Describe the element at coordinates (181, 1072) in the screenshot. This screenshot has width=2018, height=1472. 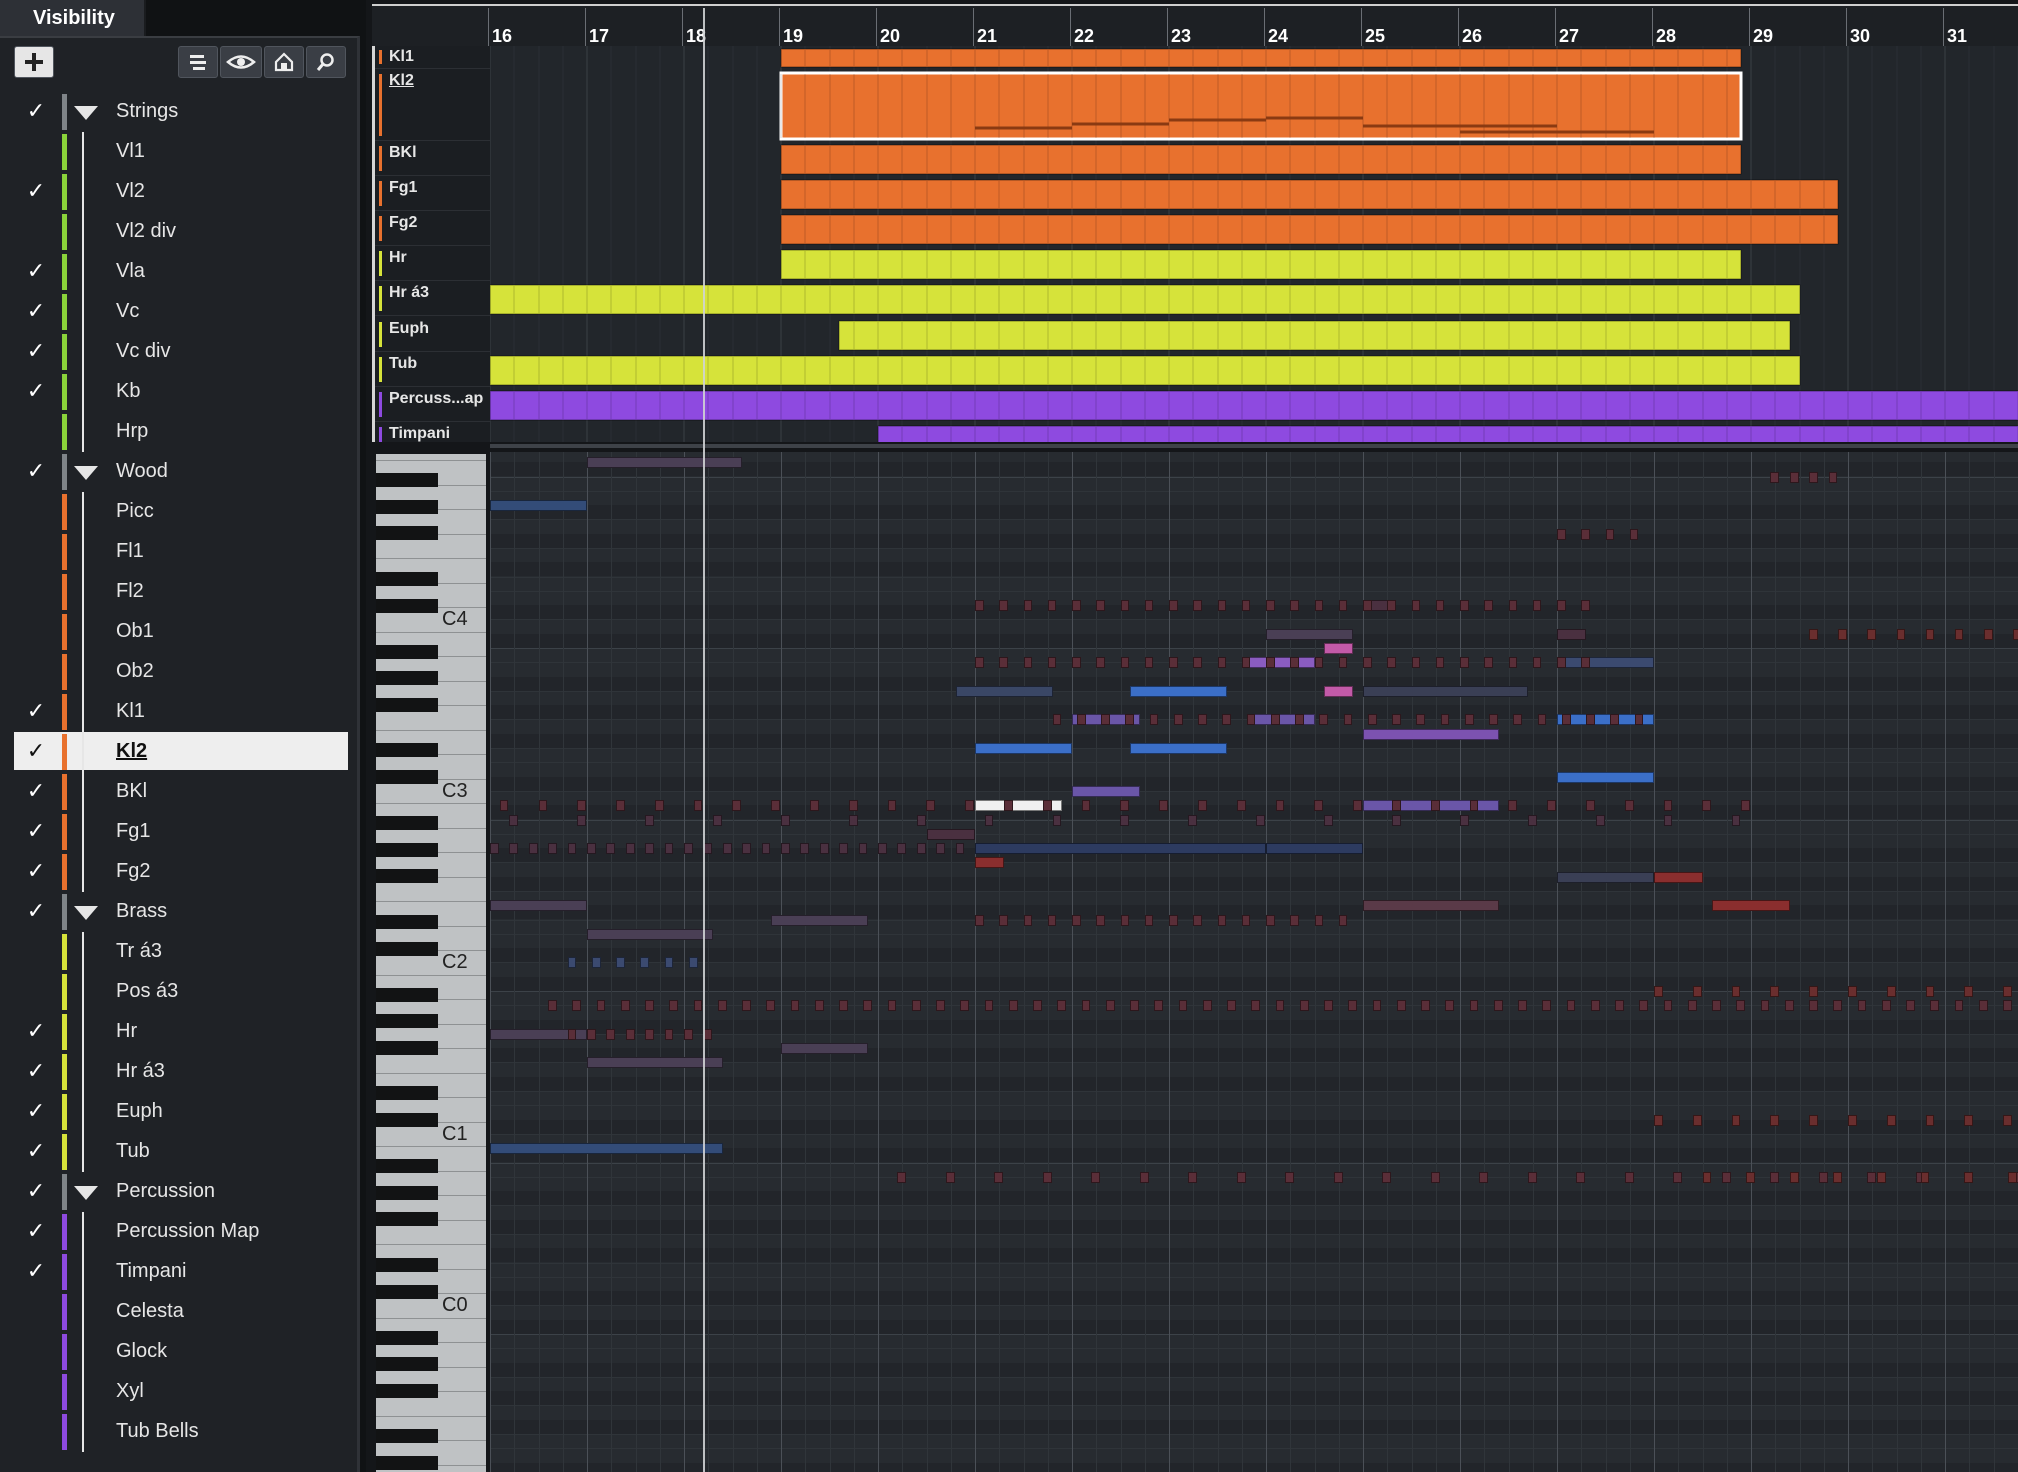
I see `track-row-hr-3: ✓ Hr á3` at that location.